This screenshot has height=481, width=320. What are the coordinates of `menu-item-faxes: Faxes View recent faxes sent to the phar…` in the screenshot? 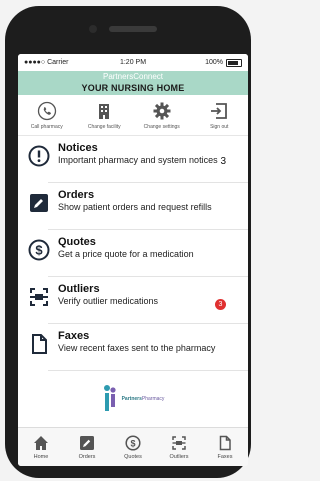 It's located at (133, 347).